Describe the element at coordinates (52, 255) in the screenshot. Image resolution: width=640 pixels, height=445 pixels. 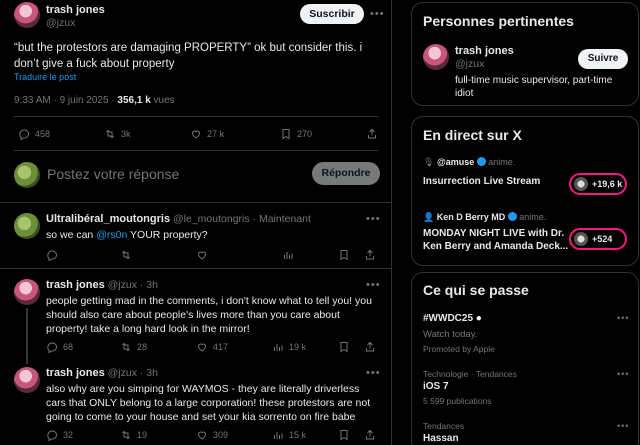
I see `reply-action` at that location.